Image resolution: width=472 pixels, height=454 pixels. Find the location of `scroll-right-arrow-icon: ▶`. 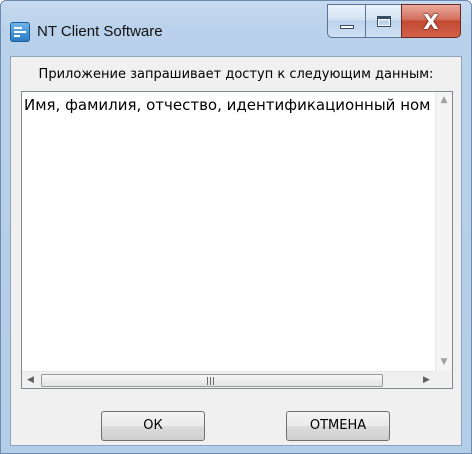

scroll-right-arrow-icon: ▶ is located at coordinates (426, 380).